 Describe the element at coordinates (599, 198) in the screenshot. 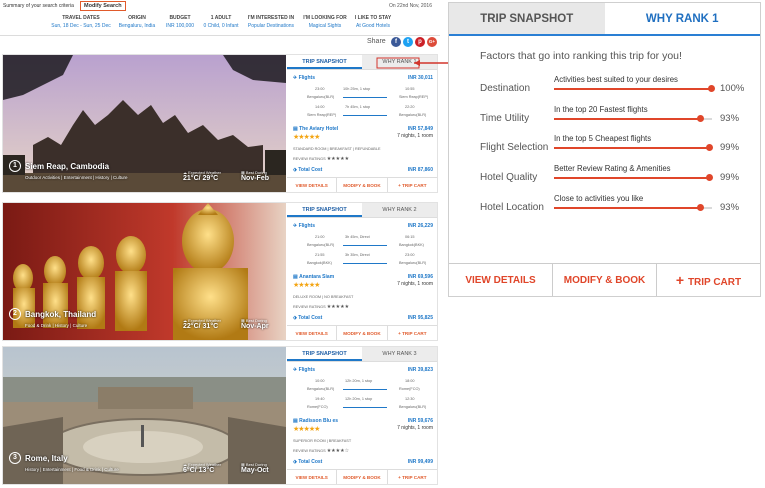

I see `factor-description: Close to activities you like` at that location.